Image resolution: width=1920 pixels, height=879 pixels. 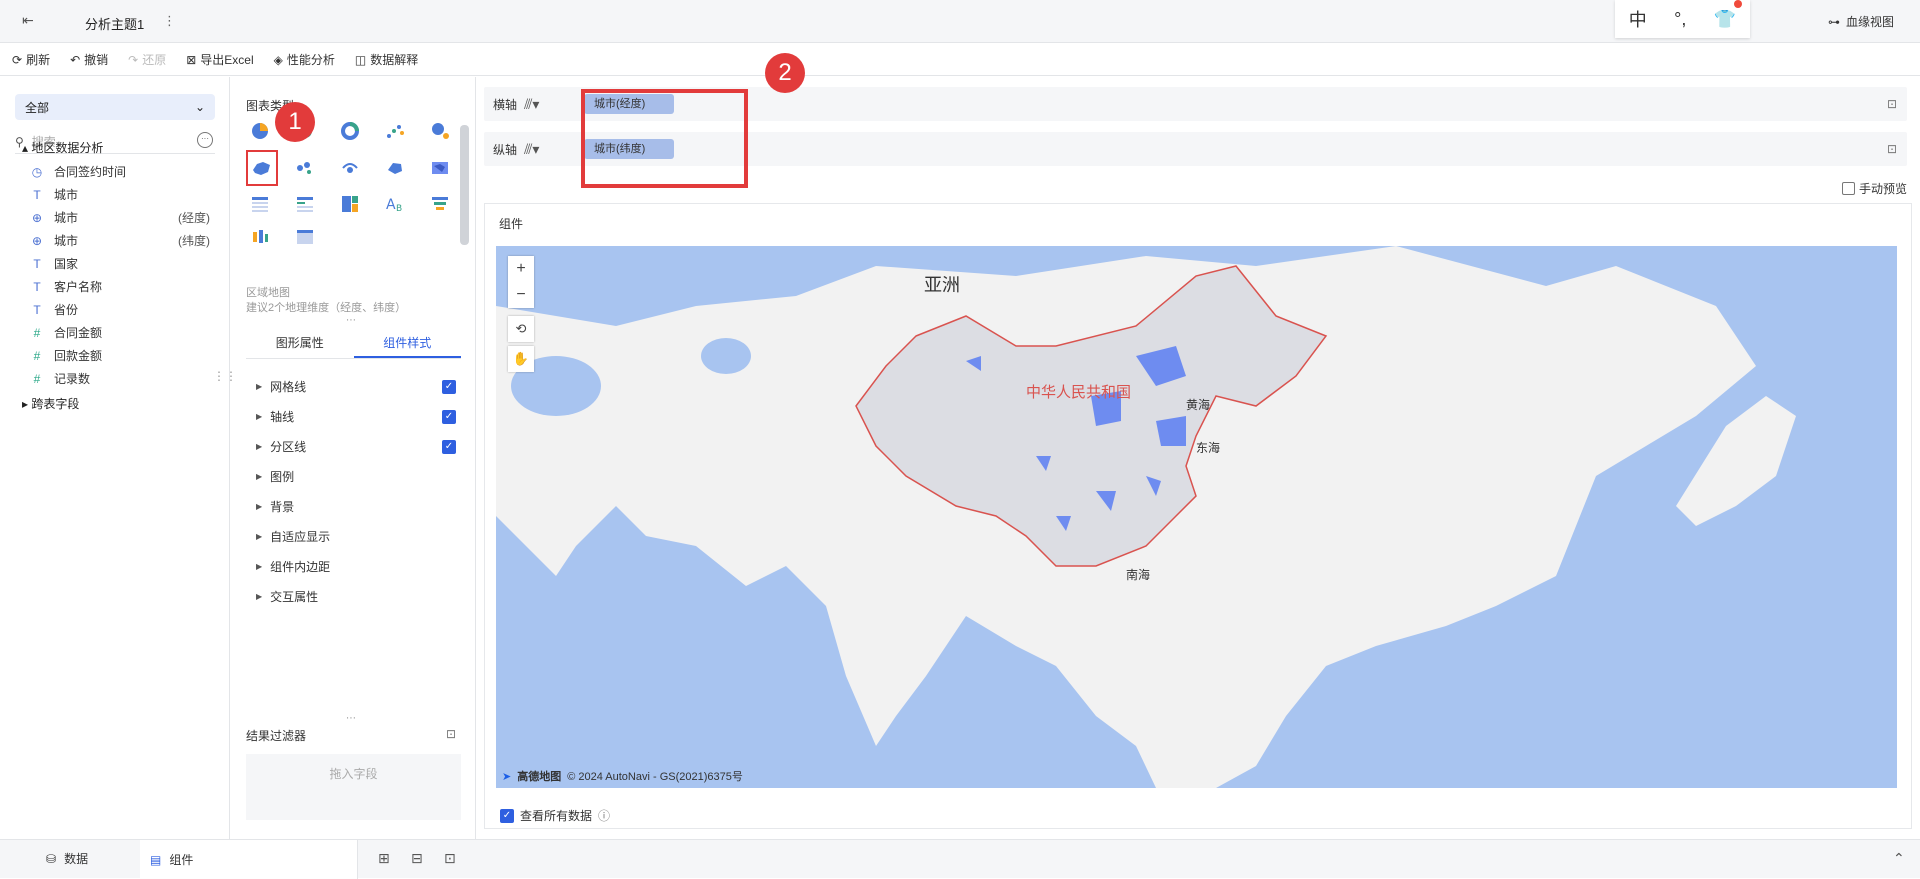 What do you see at coordinates (249, 859) in the screenshot?
I see `tab-component: ▤ 组件` at bounding box center [249, 859].